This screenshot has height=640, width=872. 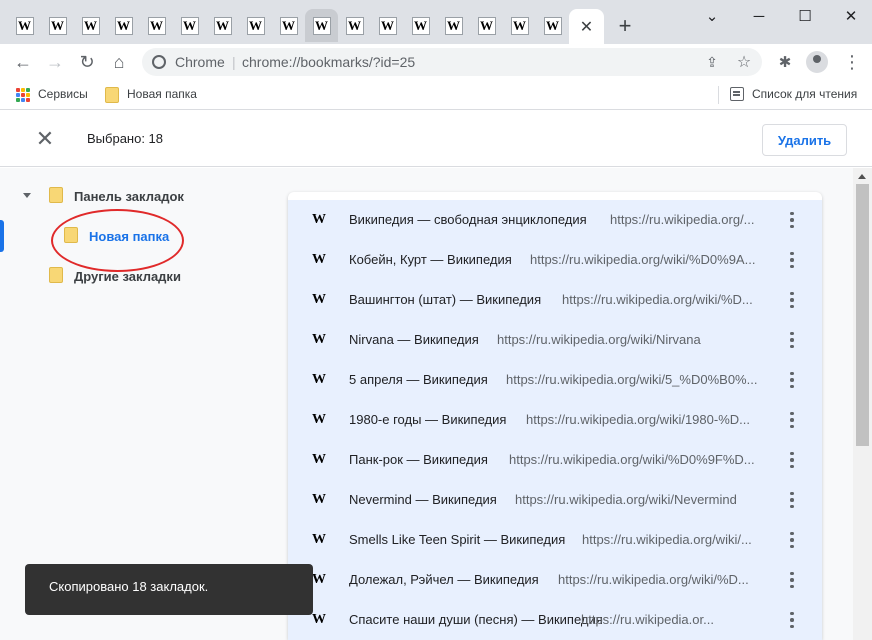 I want to click on minimize-button: ─, so click(x=759, y=16).